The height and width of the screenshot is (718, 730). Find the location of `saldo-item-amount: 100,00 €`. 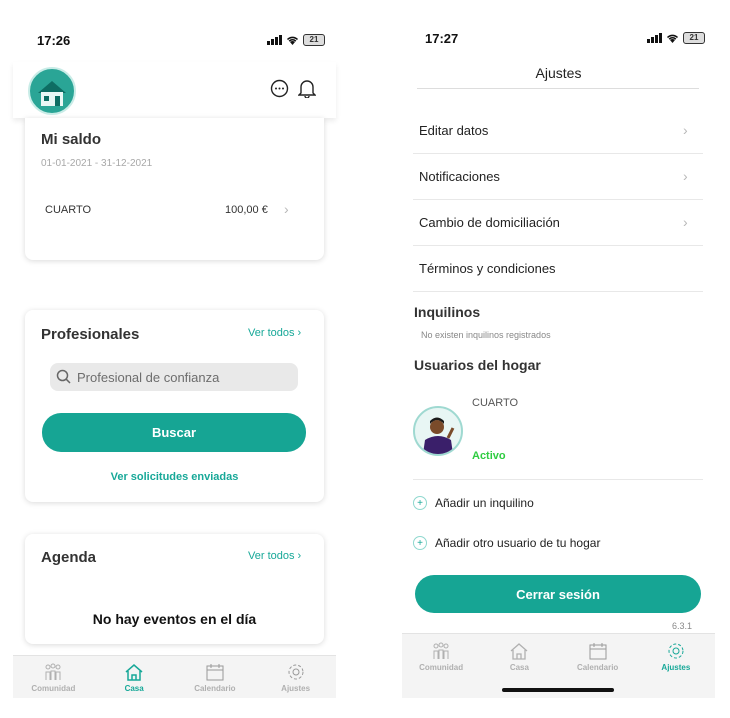

saldo-item-amount: 100,00 € is located at coordinates (246, 210).